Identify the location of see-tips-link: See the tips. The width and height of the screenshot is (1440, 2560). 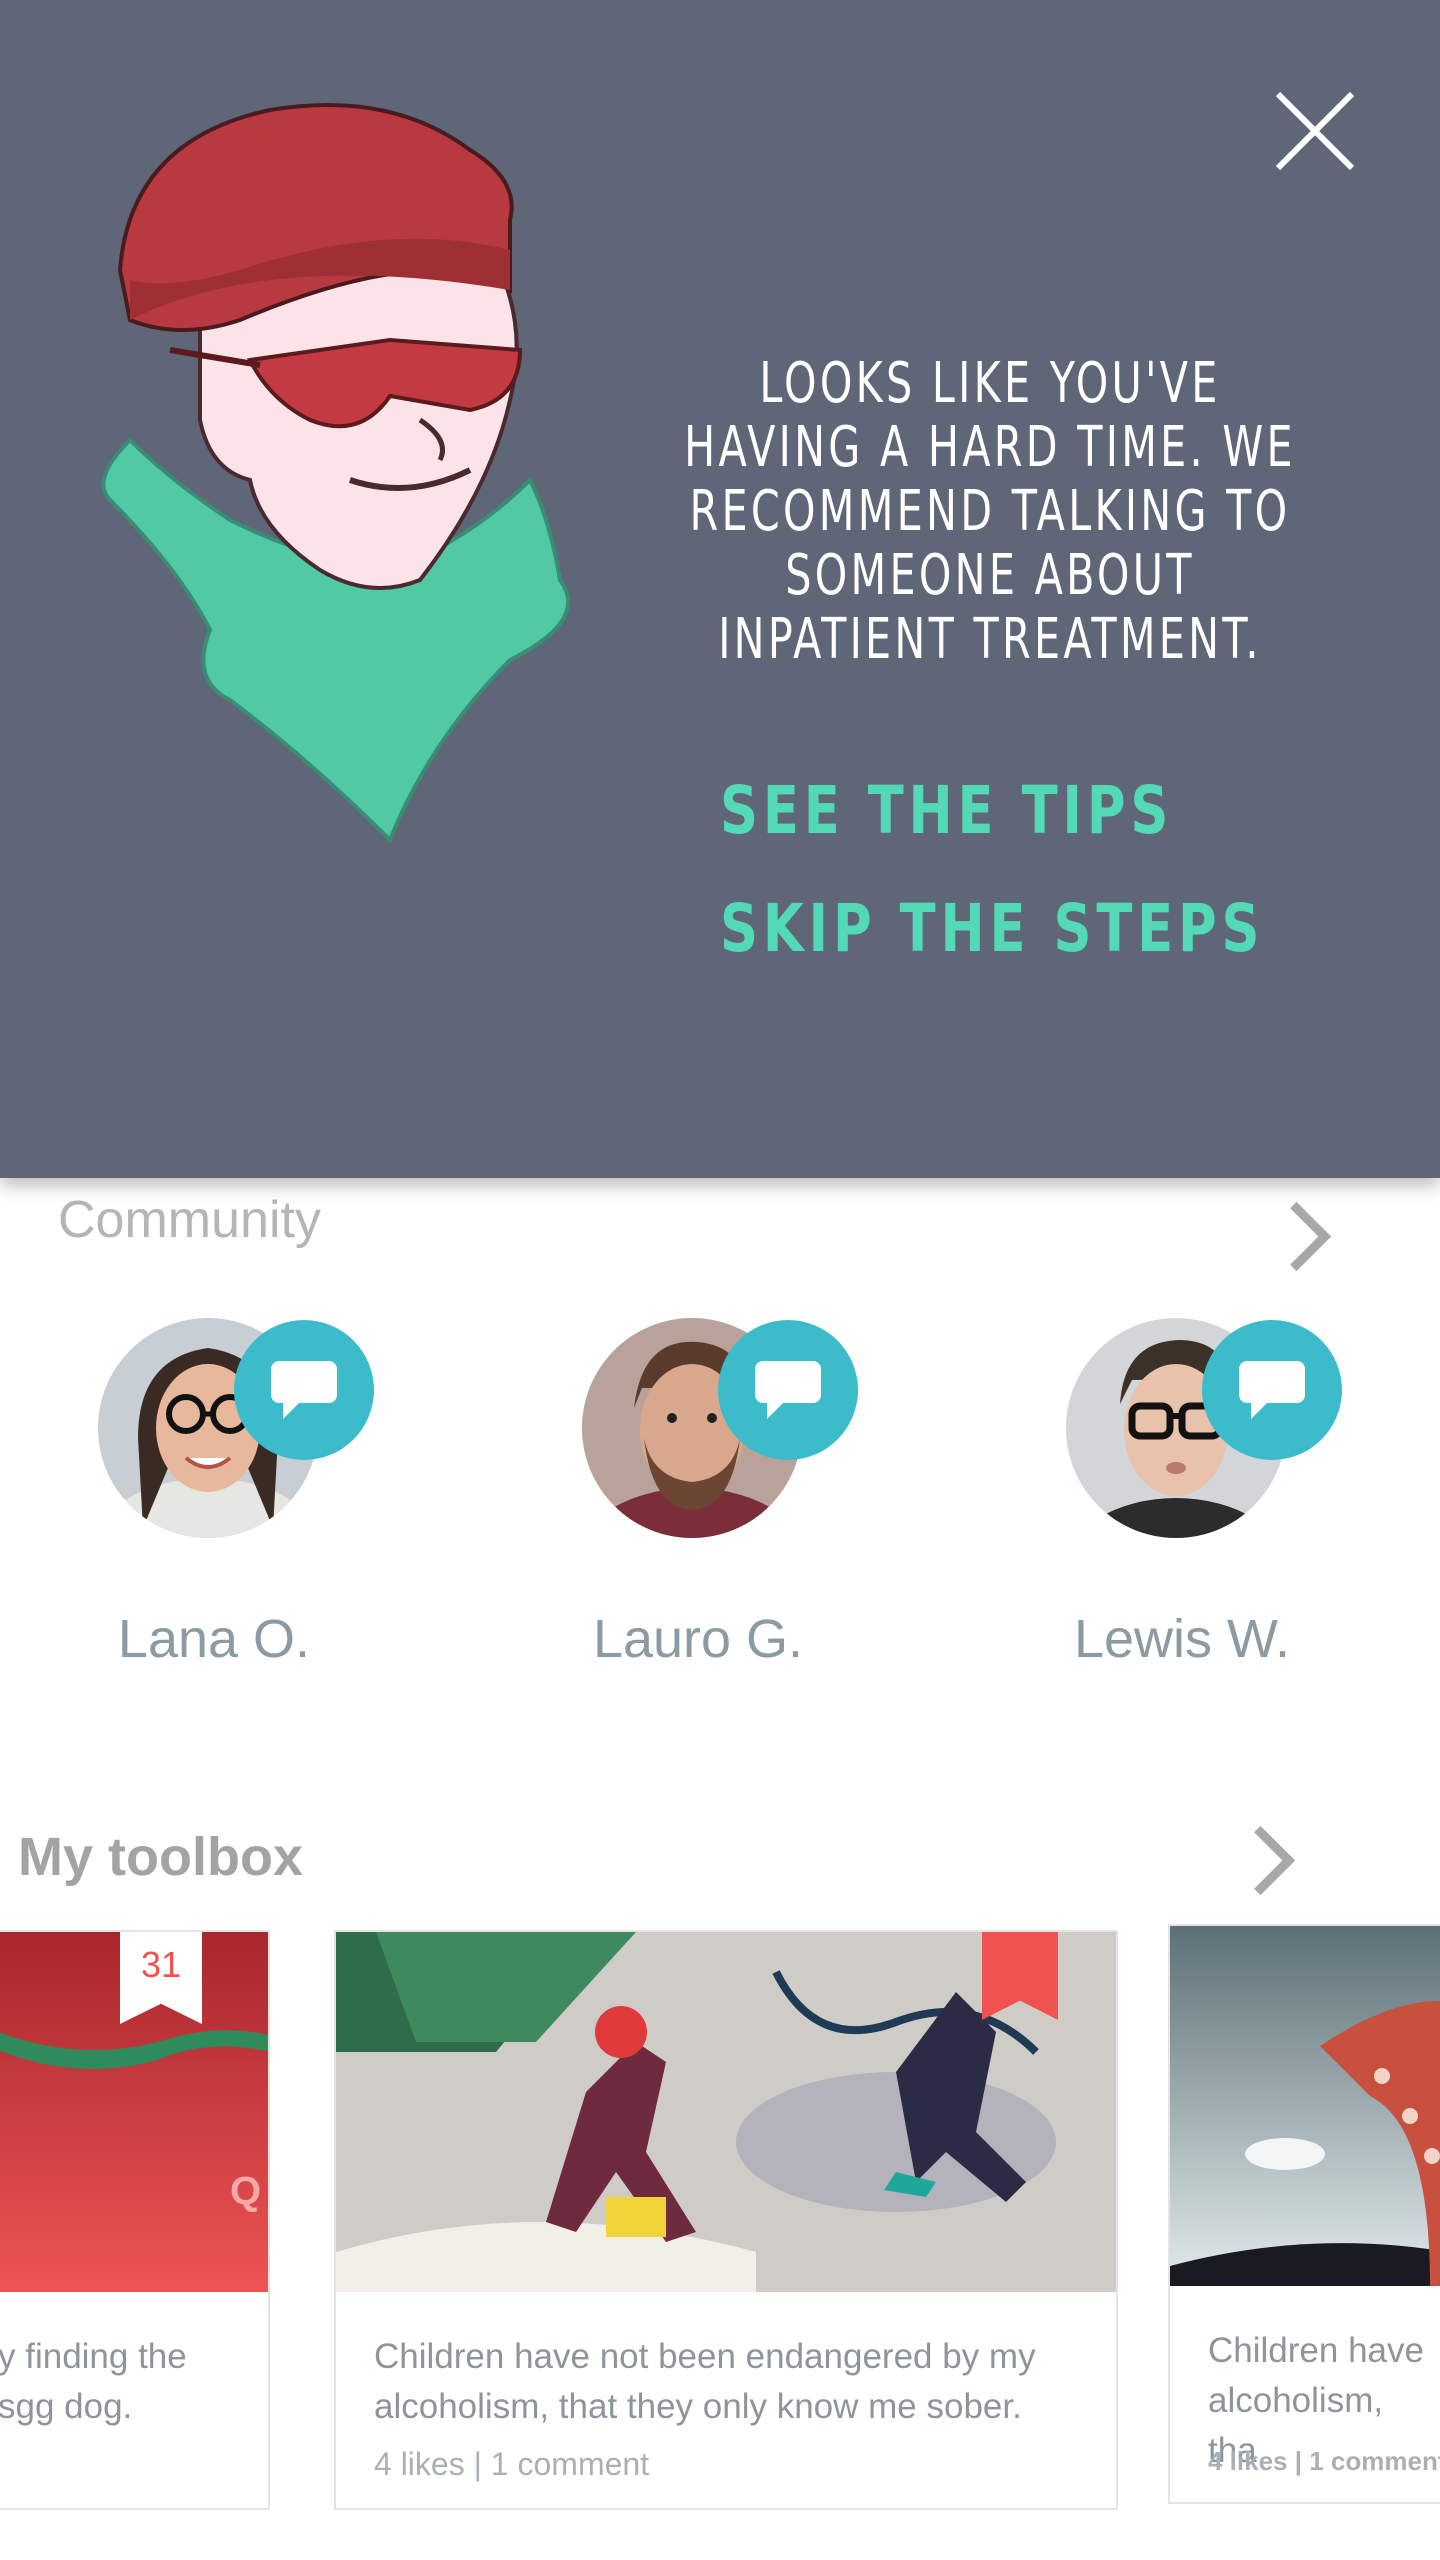
(946, 810).